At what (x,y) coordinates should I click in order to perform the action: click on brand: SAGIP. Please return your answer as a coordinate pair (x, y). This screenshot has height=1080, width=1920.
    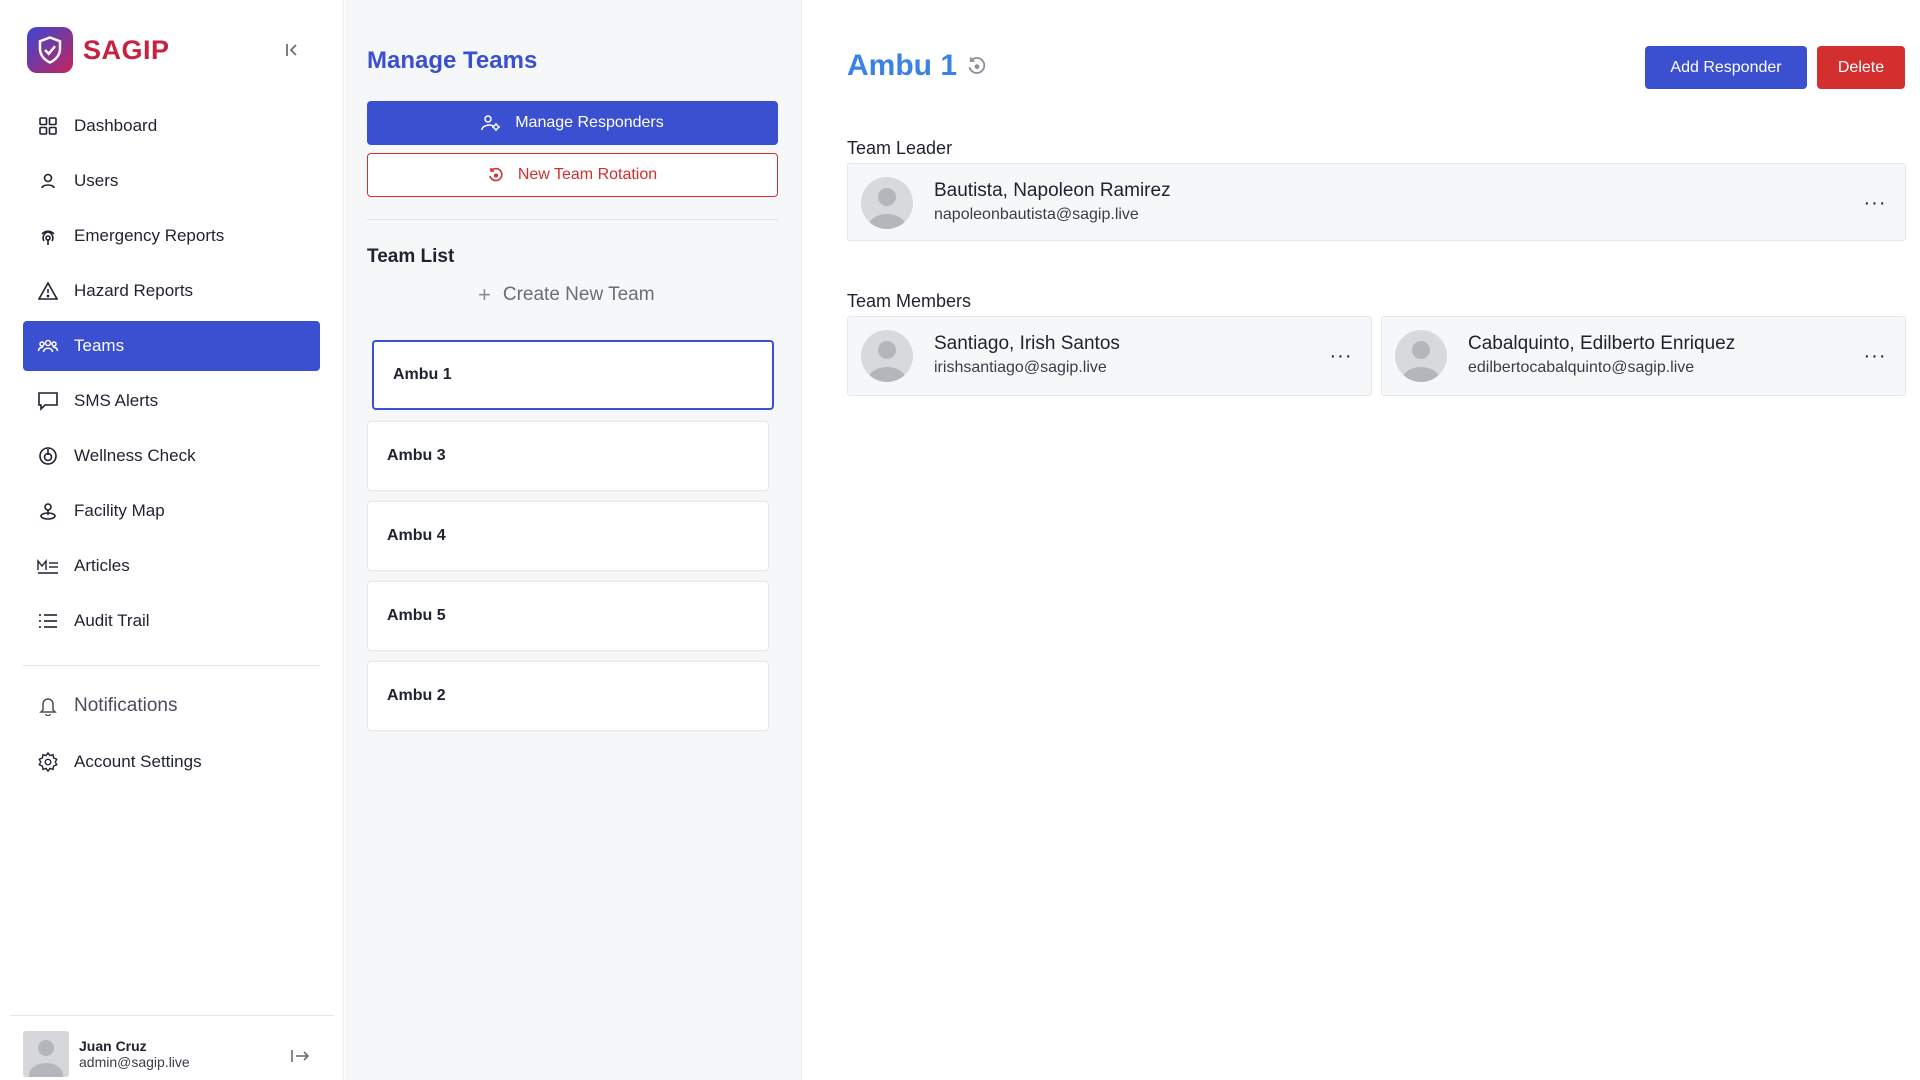
    Looking at the image, I should click on (98, 50).